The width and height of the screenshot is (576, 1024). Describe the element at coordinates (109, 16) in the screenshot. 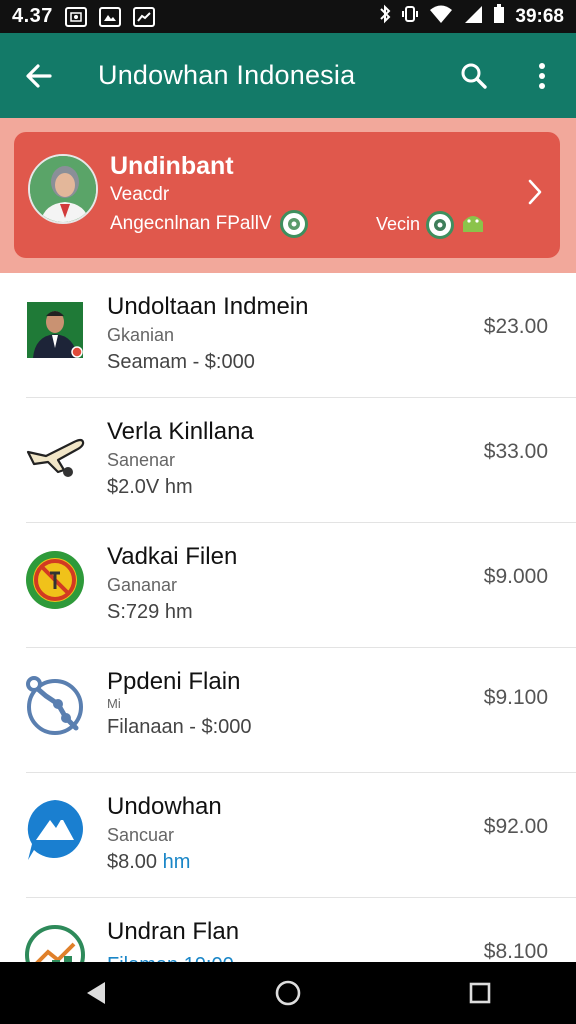

I see `gallery-icon` at that location.